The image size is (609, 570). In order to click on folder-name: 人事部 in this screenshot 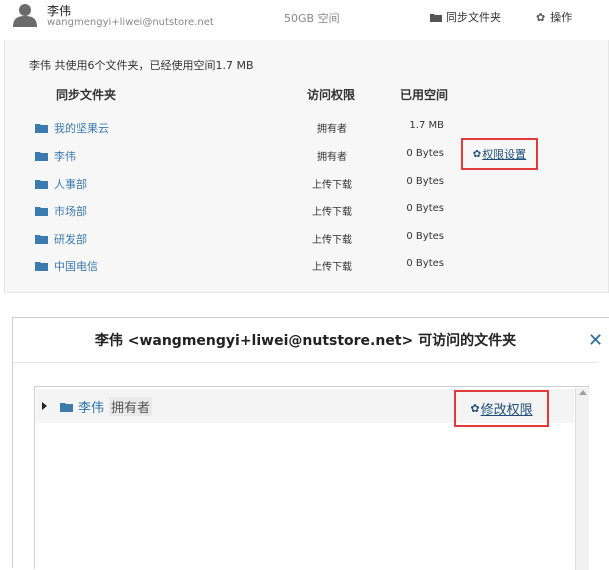, I will do `click(70, 184)`.